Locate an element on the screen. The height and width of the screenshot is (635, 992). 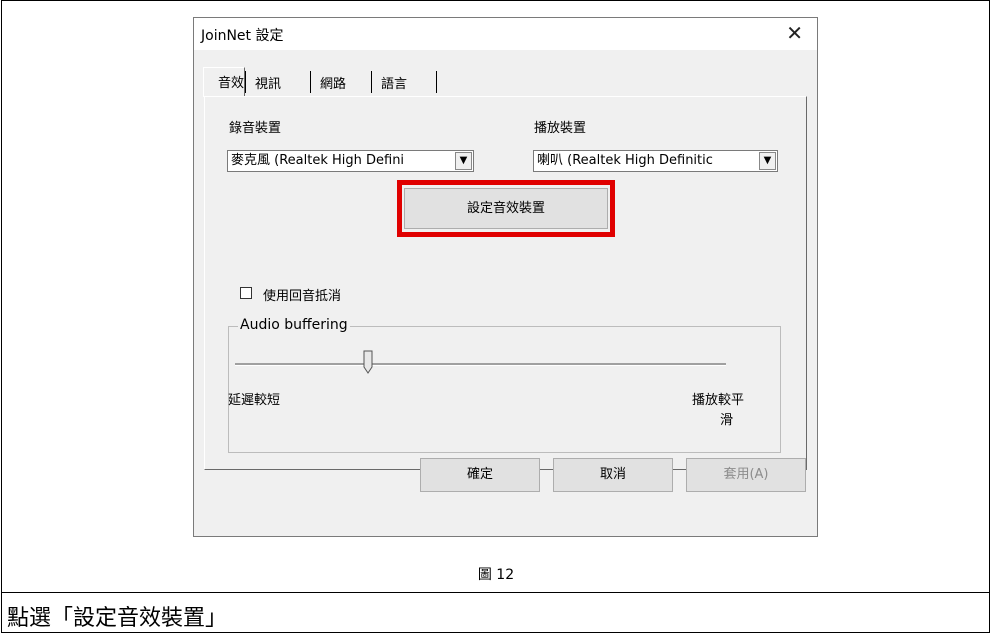
slider-max-label-line2: 滑 is located at coordinates (727, 420).